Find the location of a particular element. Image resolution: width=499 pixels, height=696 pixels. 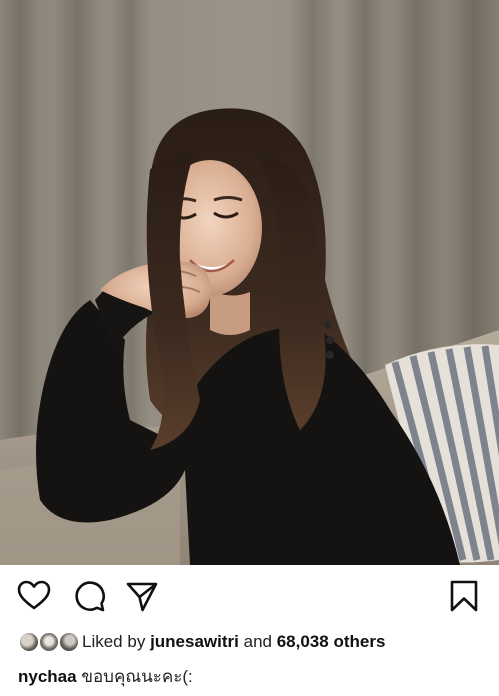

like-button is located at coordinates (34, 596).